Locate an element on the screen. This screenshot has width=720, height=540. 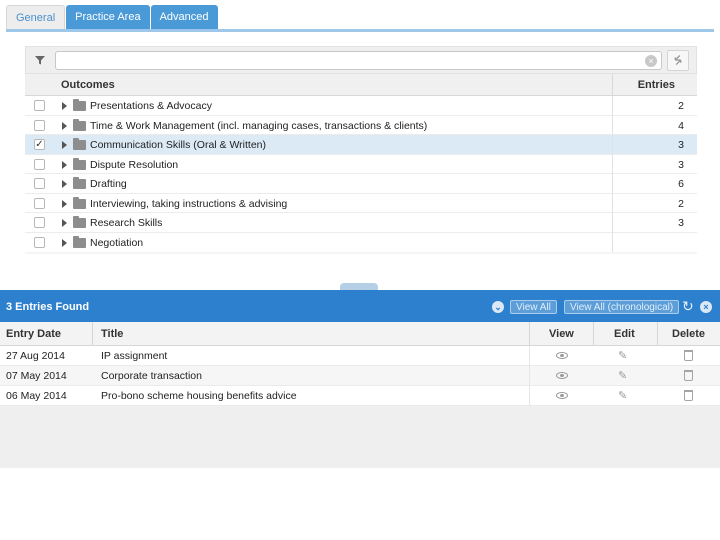
collapse-icon is located at coordinates (678, 60).